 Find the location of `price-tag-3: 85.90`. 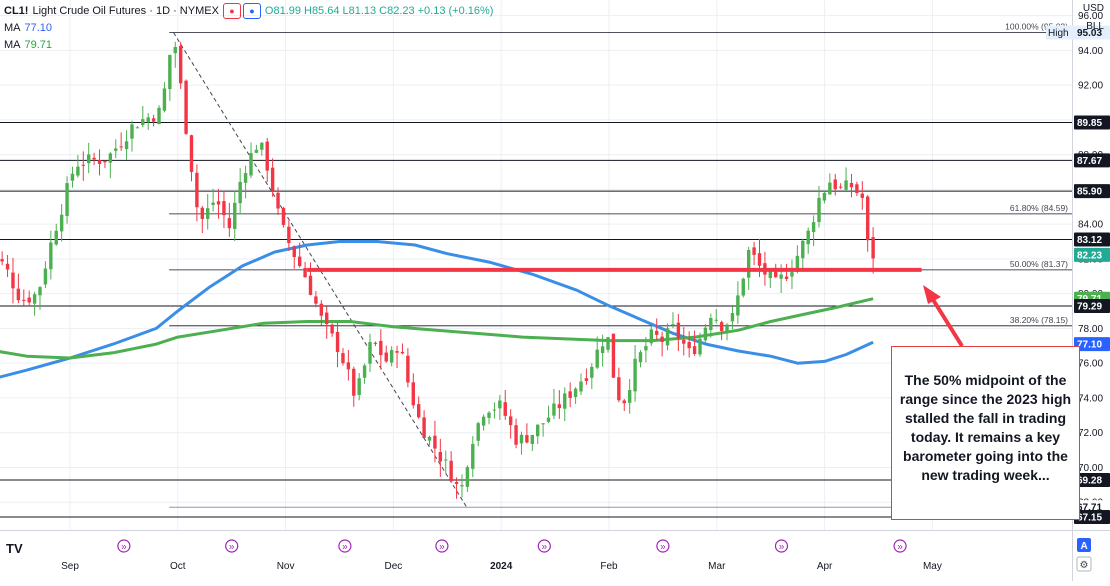

price-tag-3: 85.90 is located at coordinates (1089, 192).